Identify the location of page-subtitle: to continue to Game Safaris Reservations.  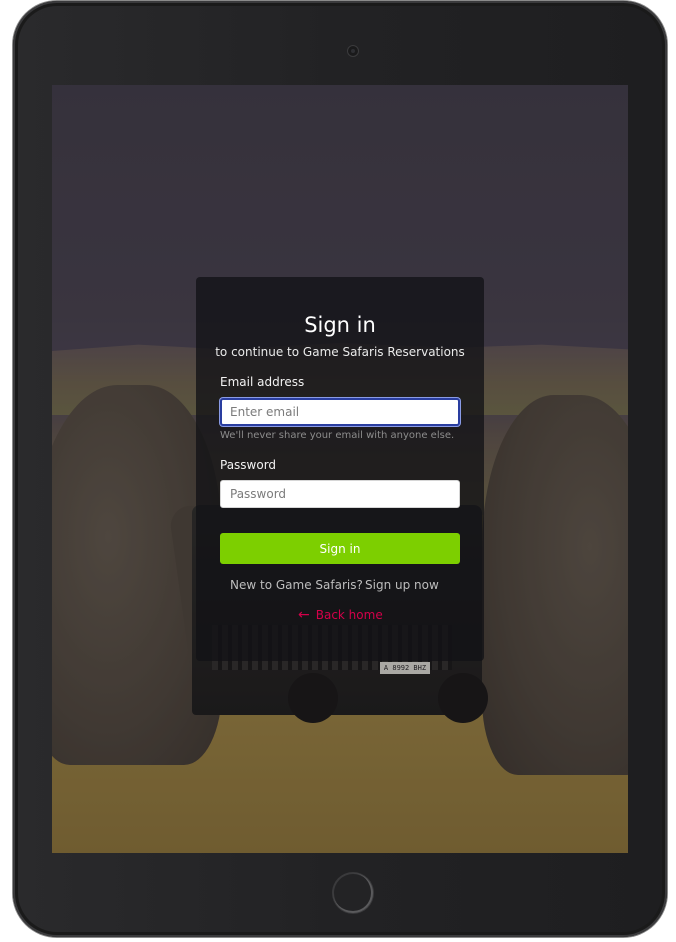
(340, 352).